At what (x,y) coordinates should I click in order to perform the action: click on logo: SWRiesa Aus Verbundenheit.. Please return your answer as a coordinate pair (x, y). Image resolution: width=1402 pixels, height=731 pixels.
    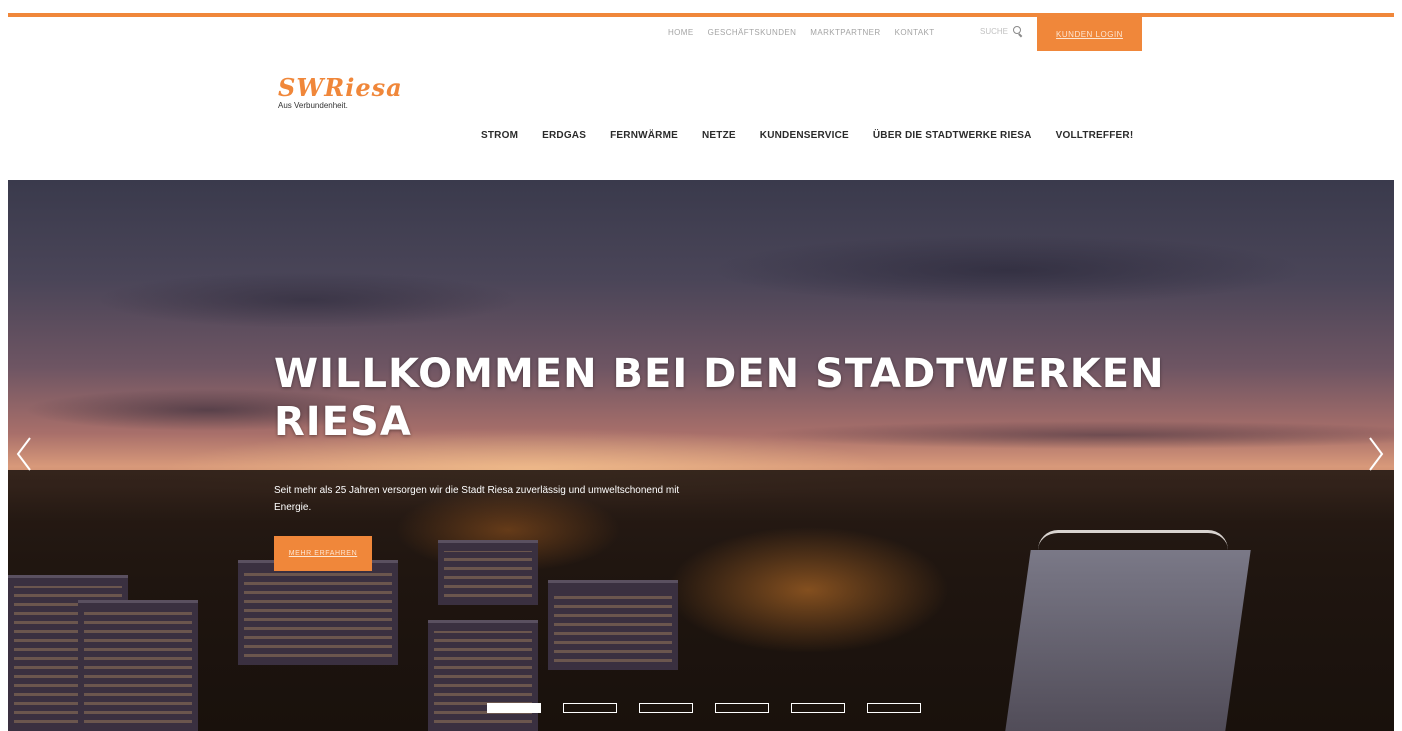
    Looking at the image, I should click on (340, 92).